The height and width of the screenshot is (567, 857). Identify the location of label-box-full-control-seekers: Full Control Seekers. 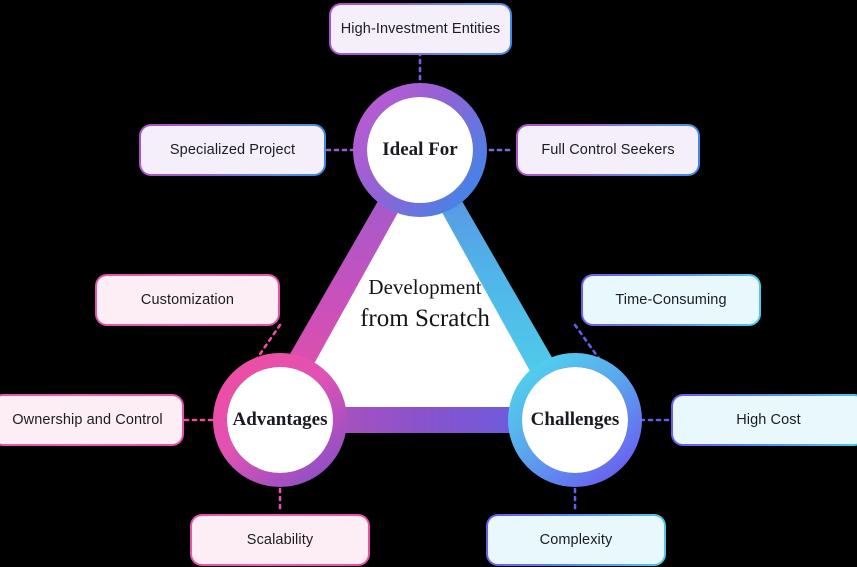
(608, 150).